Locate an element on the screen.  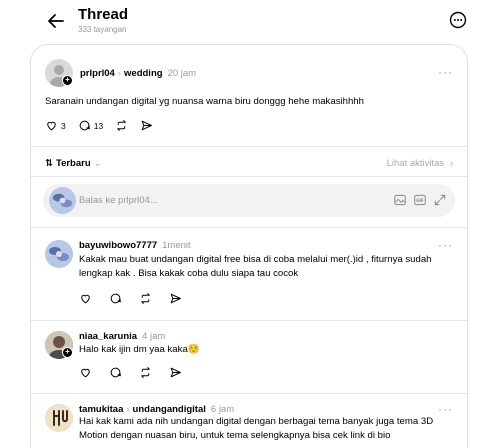
chevron-down-icon: ⌄ is located at coordinates (97, 163).